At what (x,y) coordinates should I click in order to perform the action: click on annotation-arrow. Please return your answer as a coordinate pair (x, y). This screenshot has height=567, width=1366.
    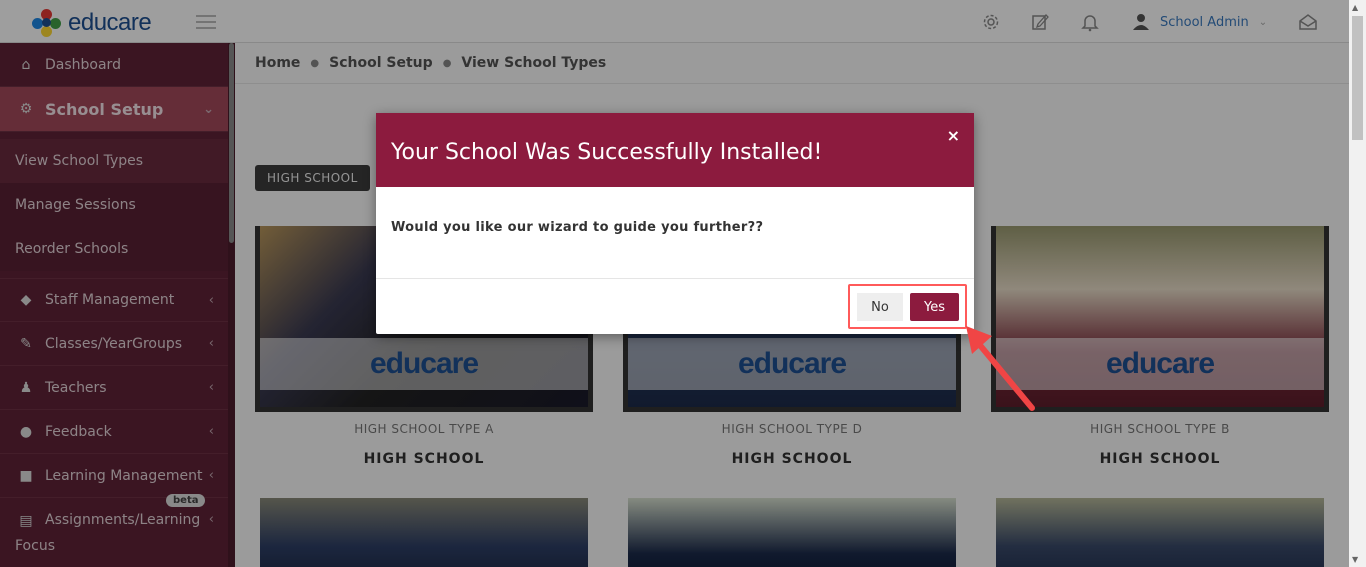
    Looking at the image, I should click on (1000, 368).